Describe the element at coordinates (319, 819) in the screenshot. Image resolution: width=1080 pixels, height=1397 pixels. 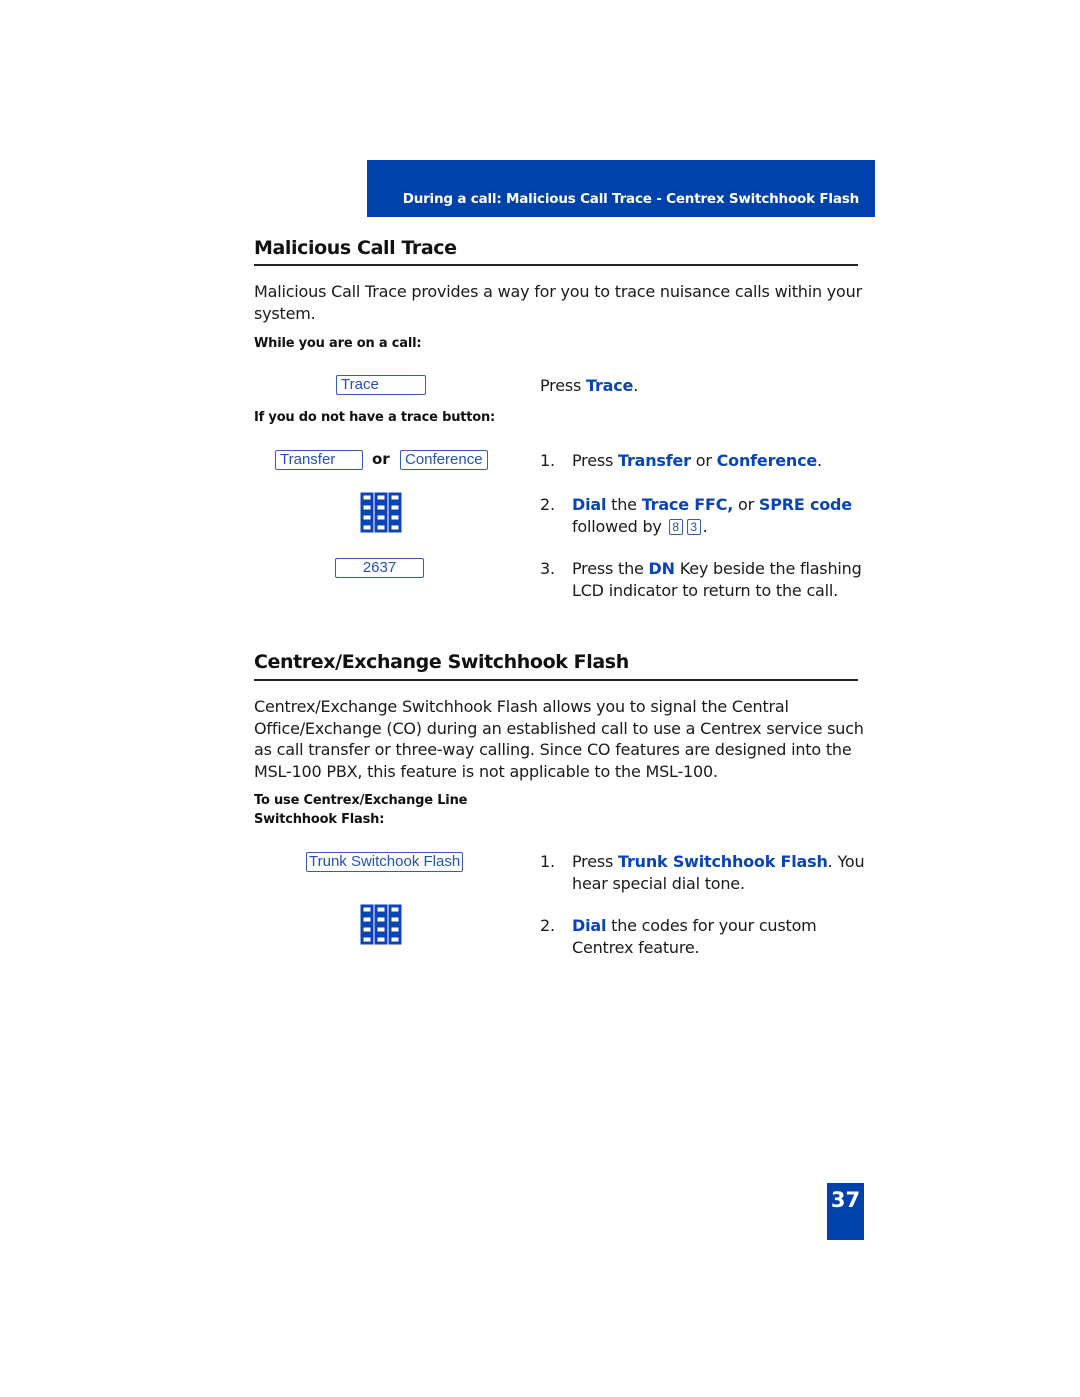
I see `label-use-line-2: Switchhook Flash:` at that location.